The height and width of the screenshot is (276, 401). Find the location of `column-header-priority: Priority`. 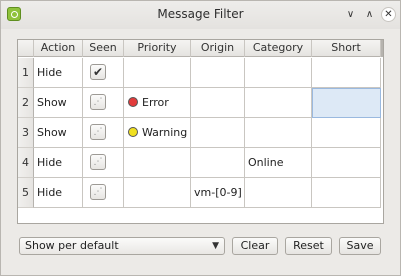

column-header-priority: Priority is located at coordinates (157, 48).